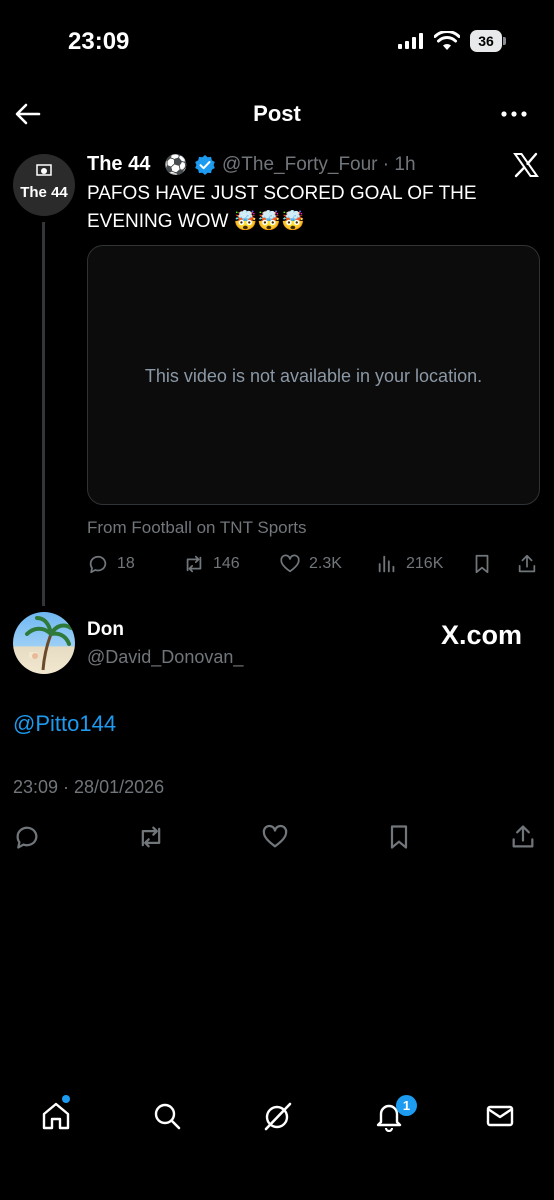 The image size is (554, 1200). What do you see at coordinates (43, 414) in the screenshot?
I see `thread-connector` at bounding box center [43, 414].